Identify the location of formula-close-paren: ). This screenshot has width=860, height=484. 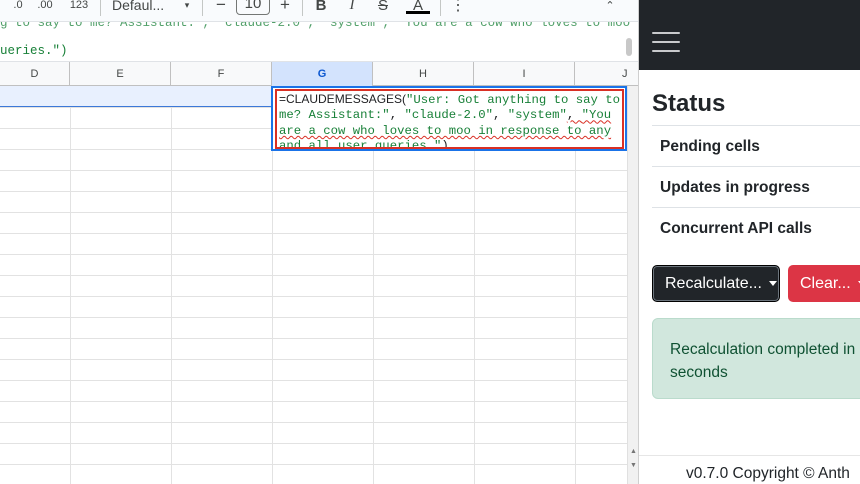
(445, 144).